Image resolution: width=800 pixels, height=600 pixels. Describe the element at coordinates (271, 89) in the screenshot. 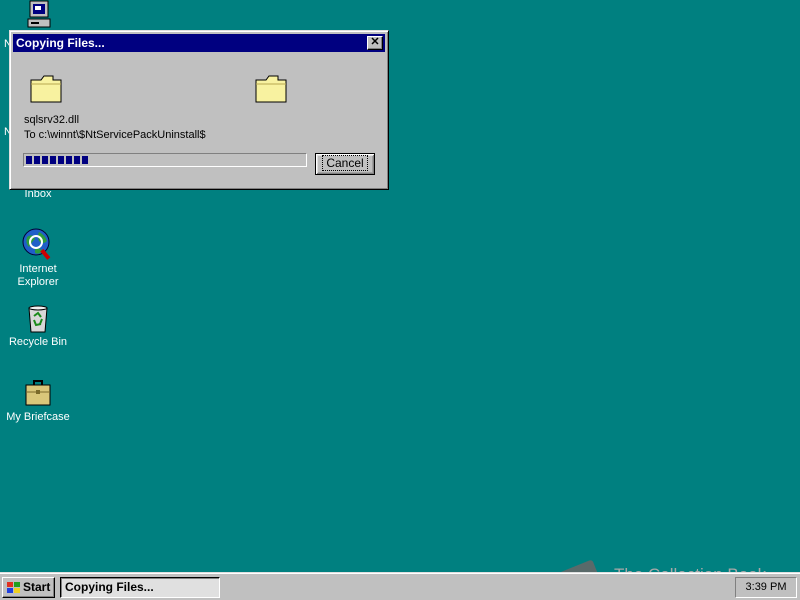

I see `destination-folder-icon` at that location.